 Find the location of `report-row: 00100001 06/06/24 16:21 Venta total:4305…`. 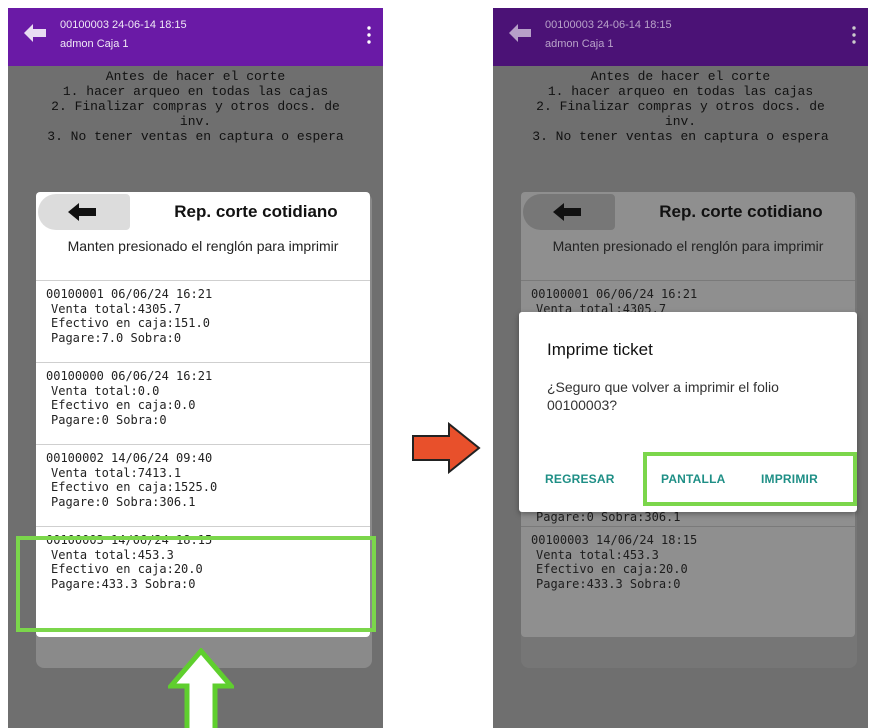

report-row: 00100001 06/06/24 16:21 Venta total:4305… is located at coordinates (203, 321).